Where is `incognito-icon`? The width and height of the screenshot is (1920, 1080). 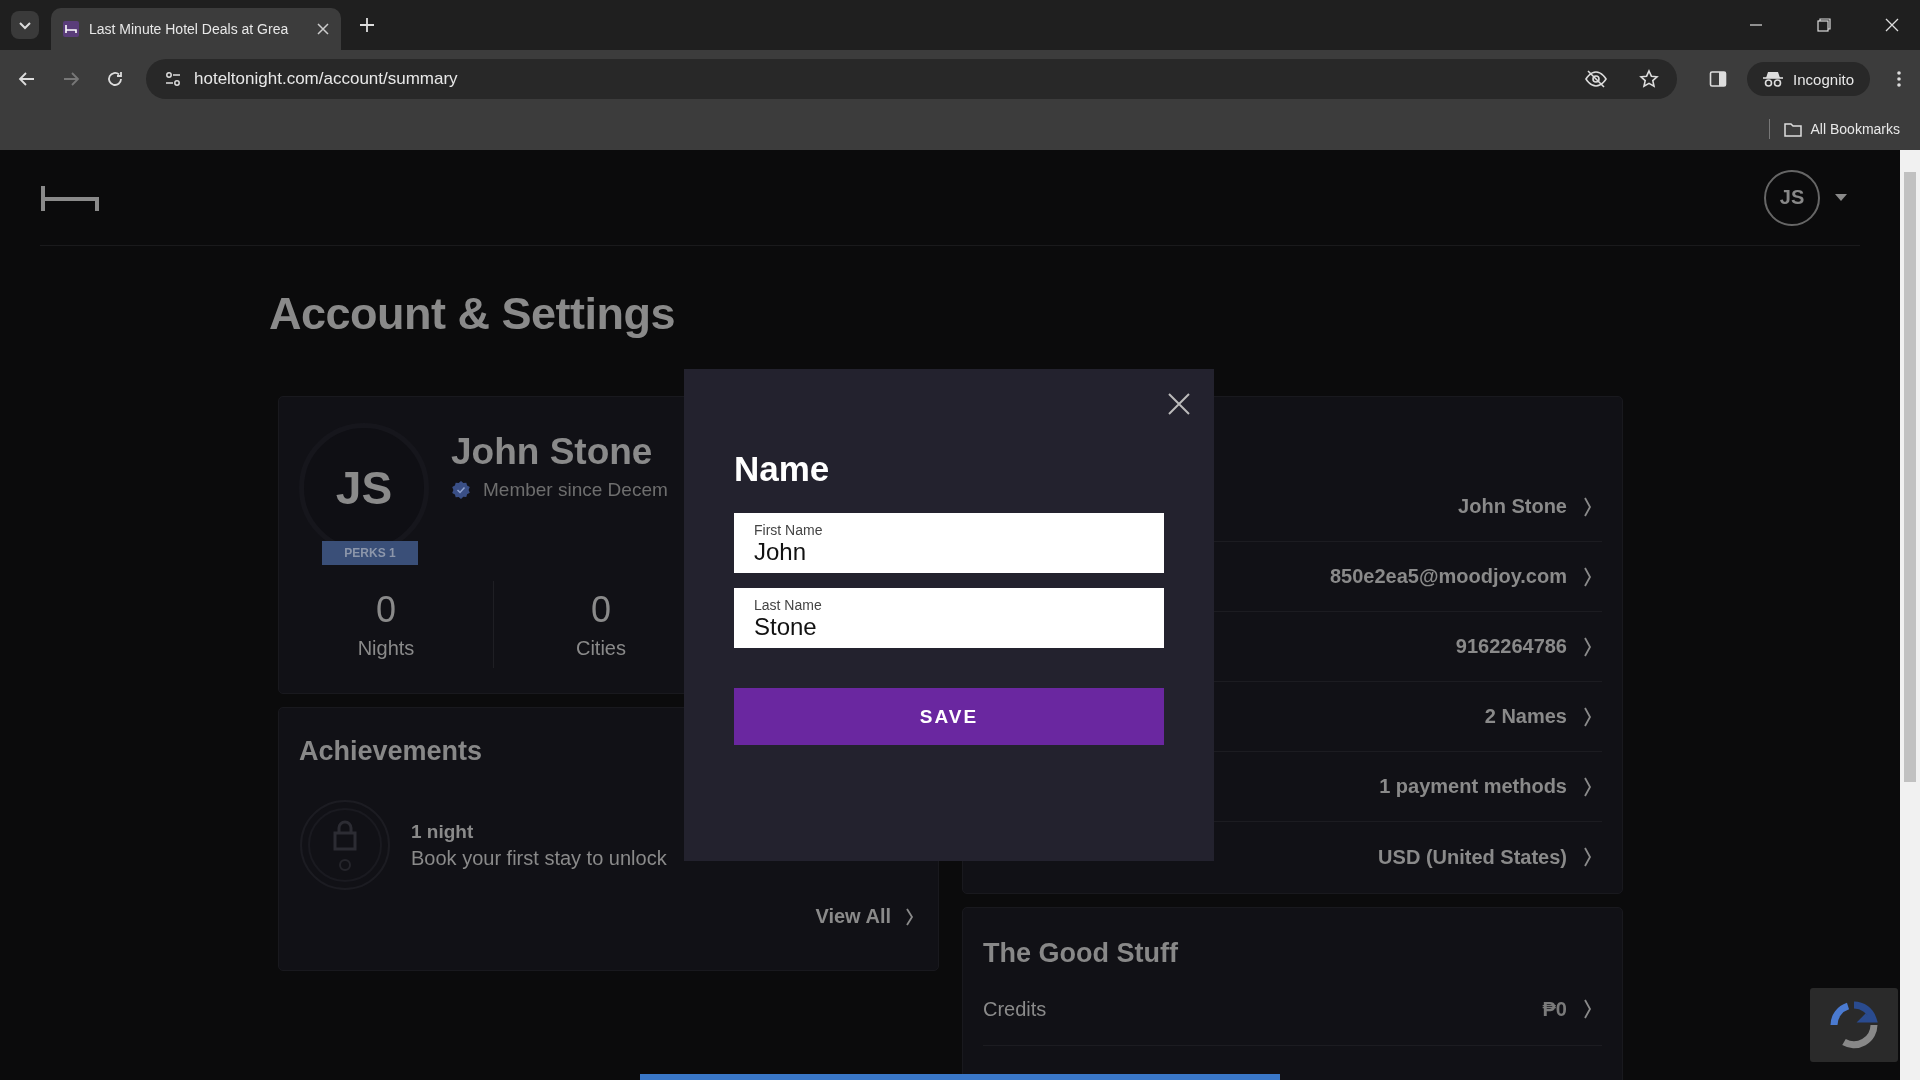 incognito-icon is located at coordinates (1773, 79).